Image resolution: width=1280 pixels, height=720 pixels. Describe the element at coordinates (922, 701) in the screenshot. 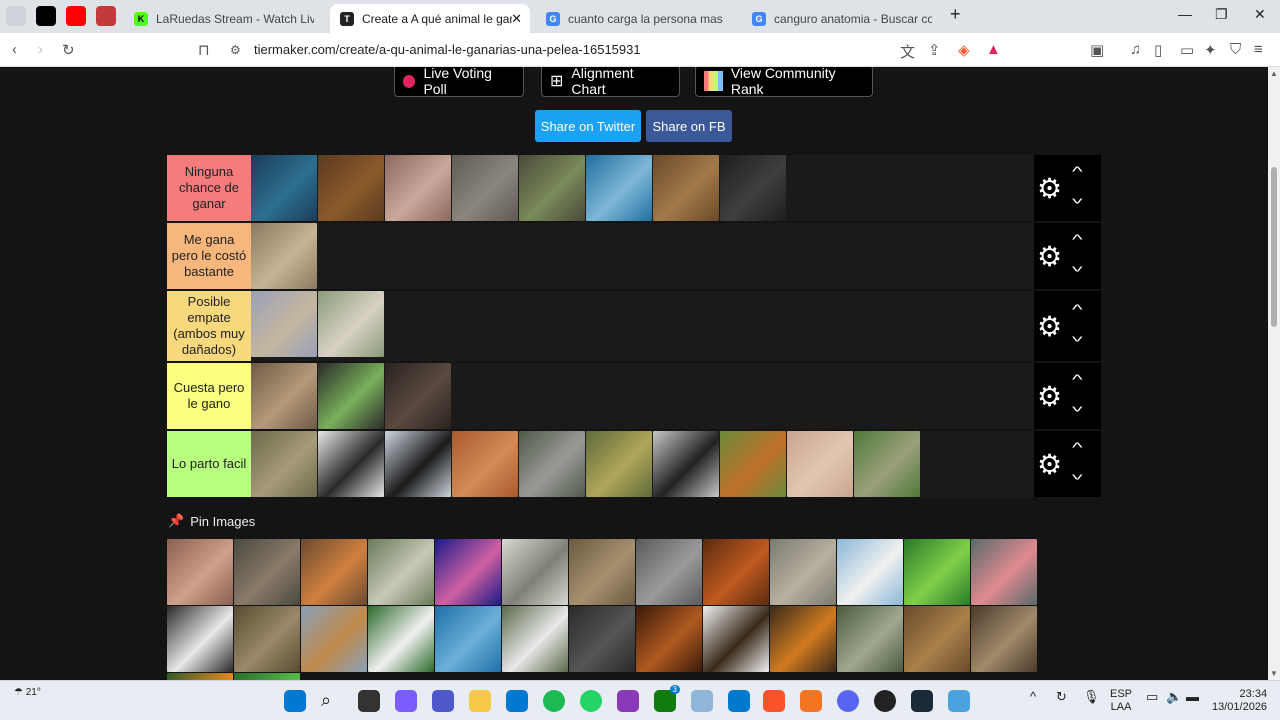

I see `steam-icon` at that location.